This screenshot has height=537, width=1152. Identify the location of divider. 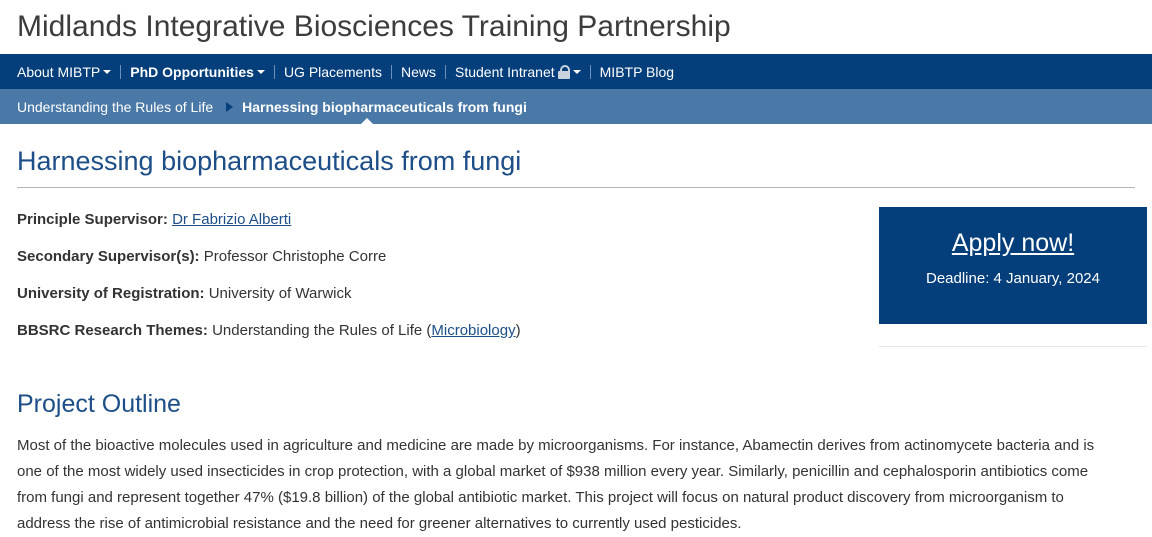
(1013, 346).